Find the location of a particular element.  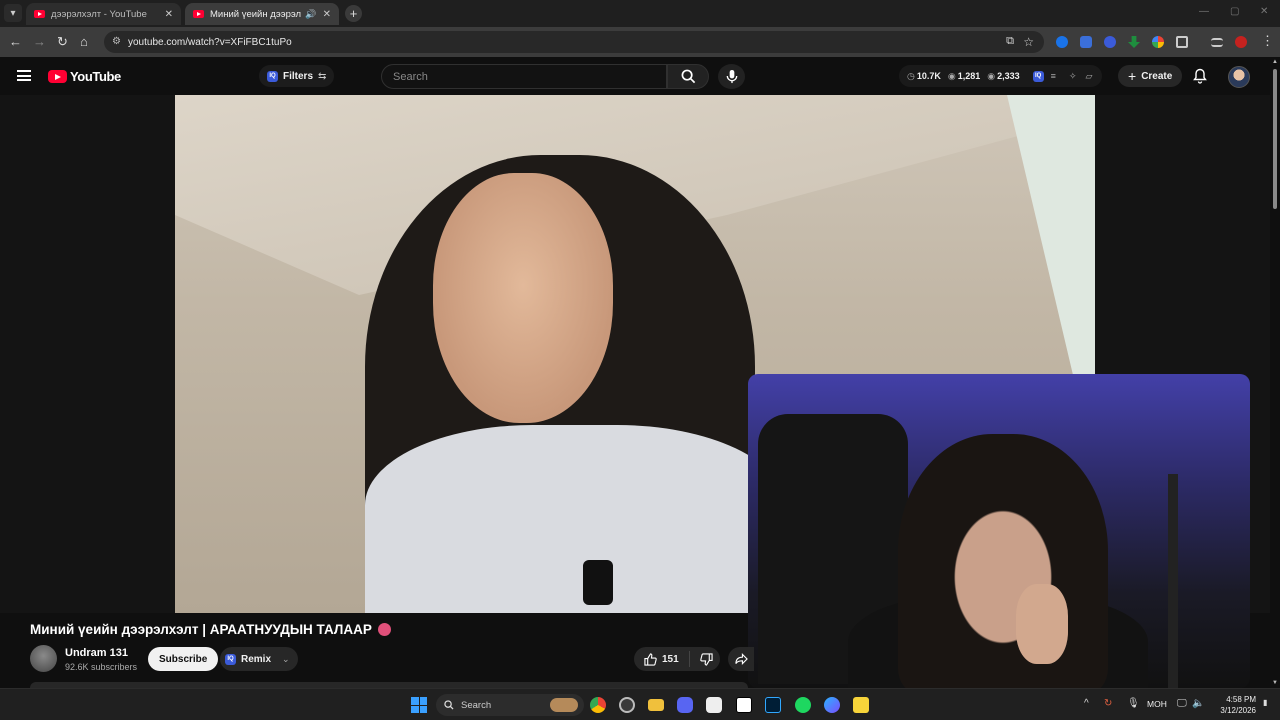

scroll-down-icon: ▼ is located at coordinates (1275, 683).